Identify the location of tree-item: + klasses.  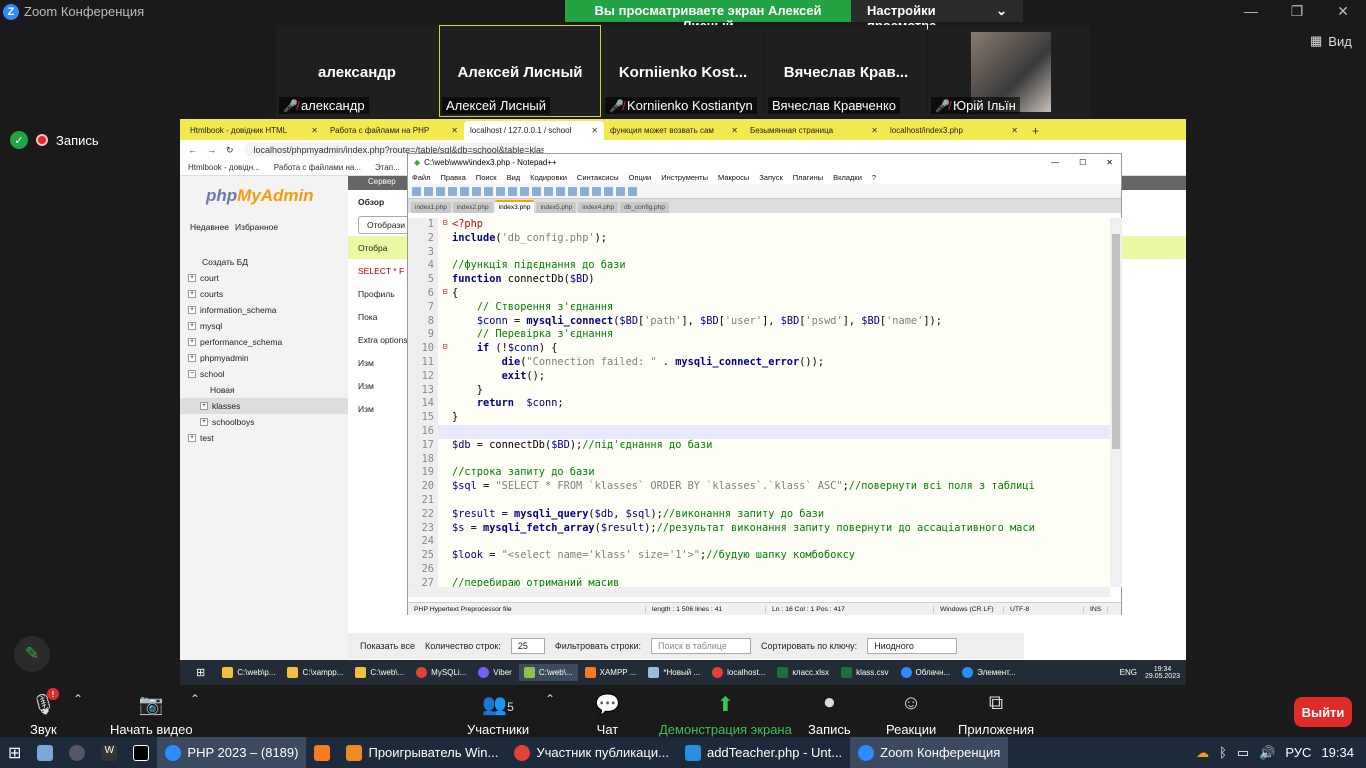
(264, 406).